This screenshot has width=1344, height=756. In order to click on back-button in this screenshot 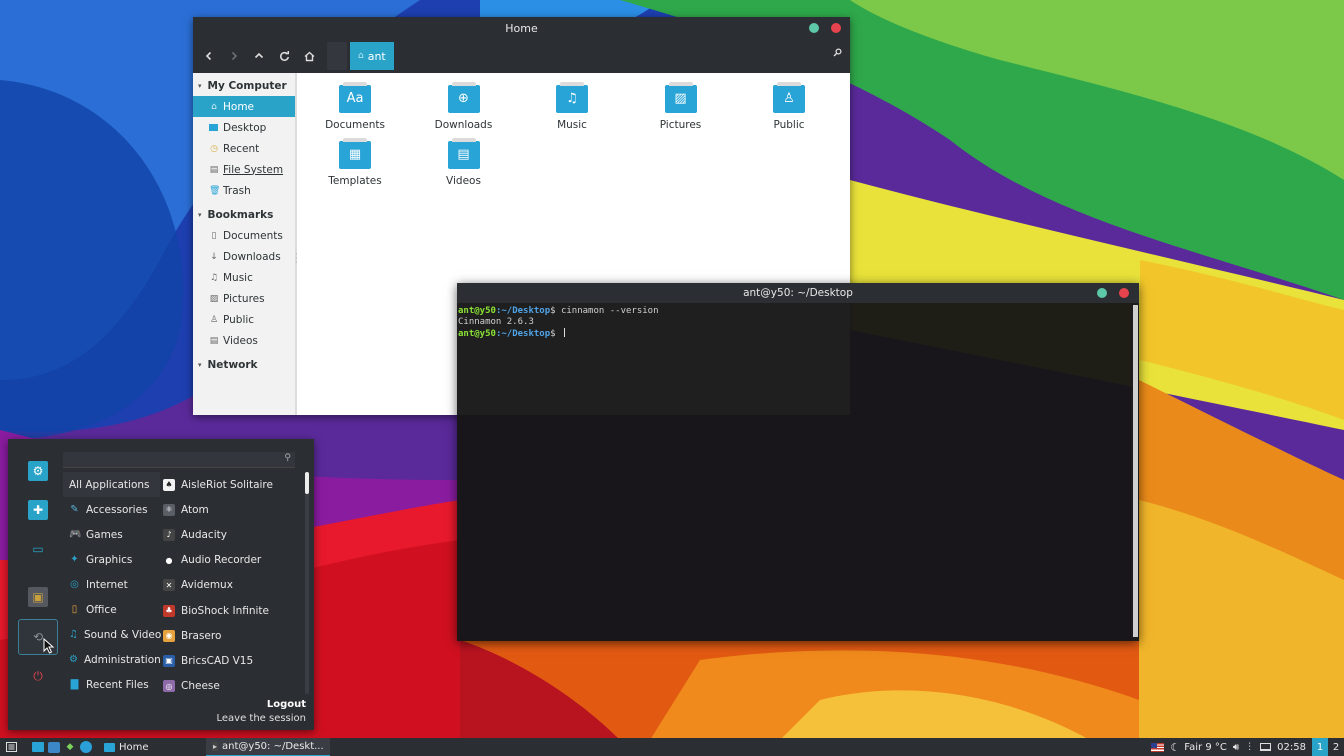, I will do `click(209, 56)`.